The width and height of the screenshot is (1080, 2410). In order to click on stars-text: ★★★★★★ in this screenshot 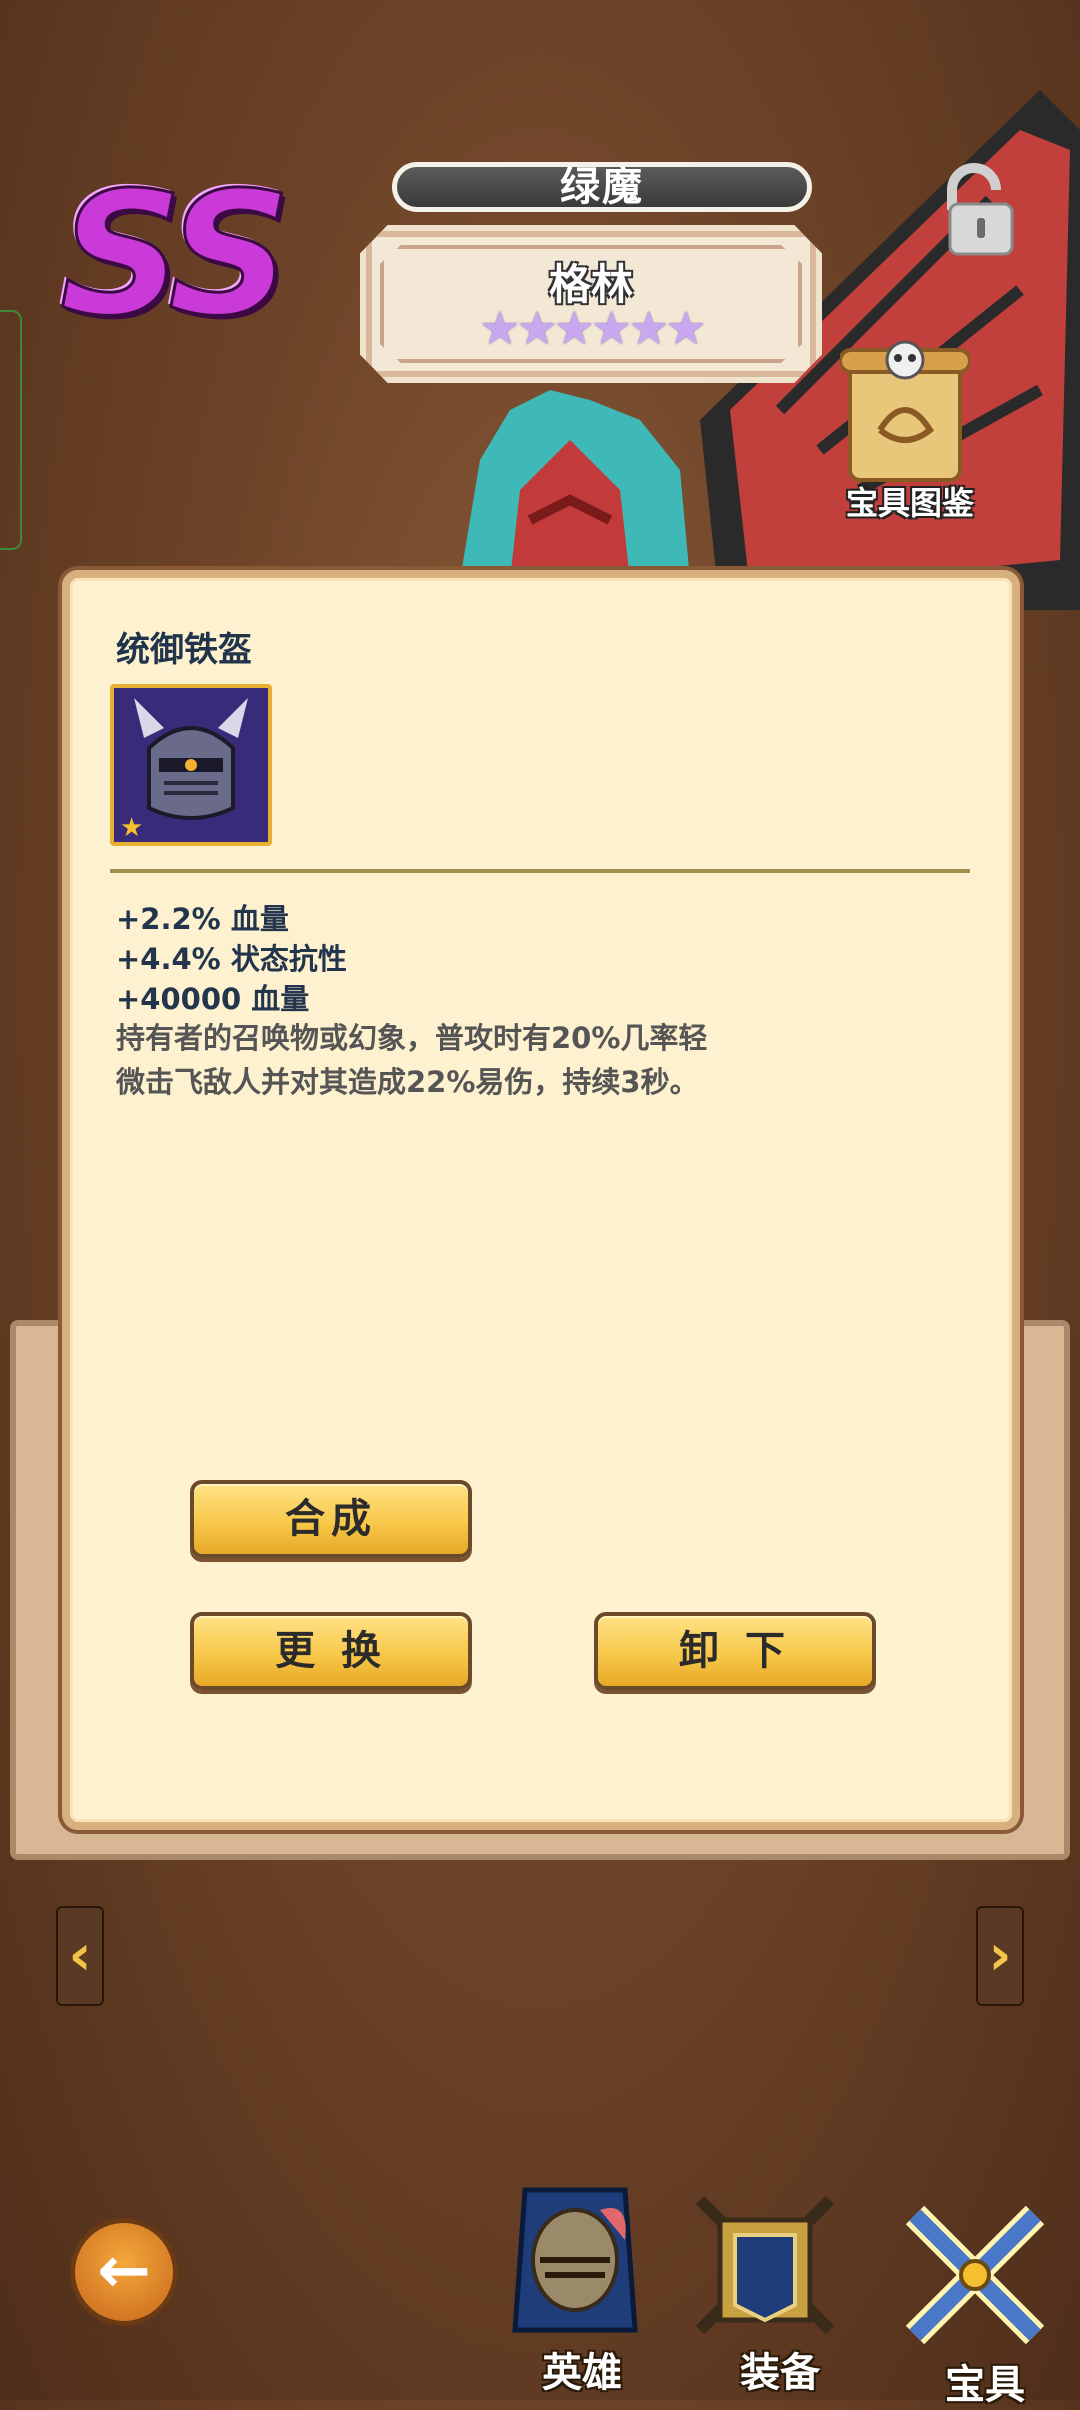, I will do `click(592, 328)`.